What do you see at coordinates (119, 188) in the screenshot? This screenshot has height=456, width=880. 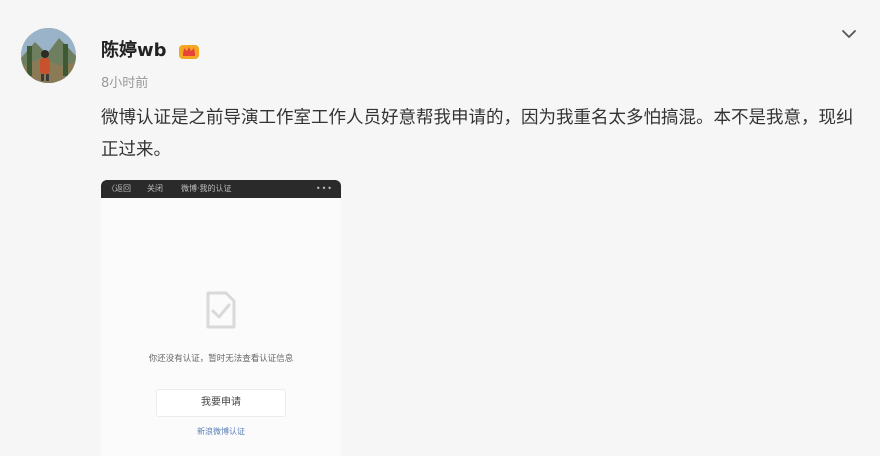 I see `screenshot-back-label: 〈返回` at bounding box center [119, 188].